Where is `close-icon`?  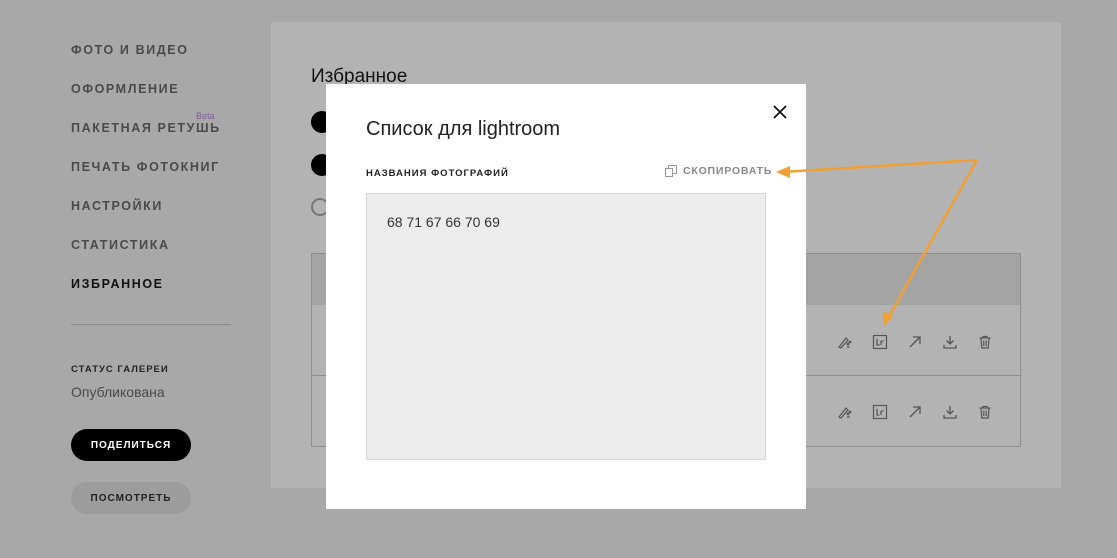 close-icon is located at coordinates (780, 112).